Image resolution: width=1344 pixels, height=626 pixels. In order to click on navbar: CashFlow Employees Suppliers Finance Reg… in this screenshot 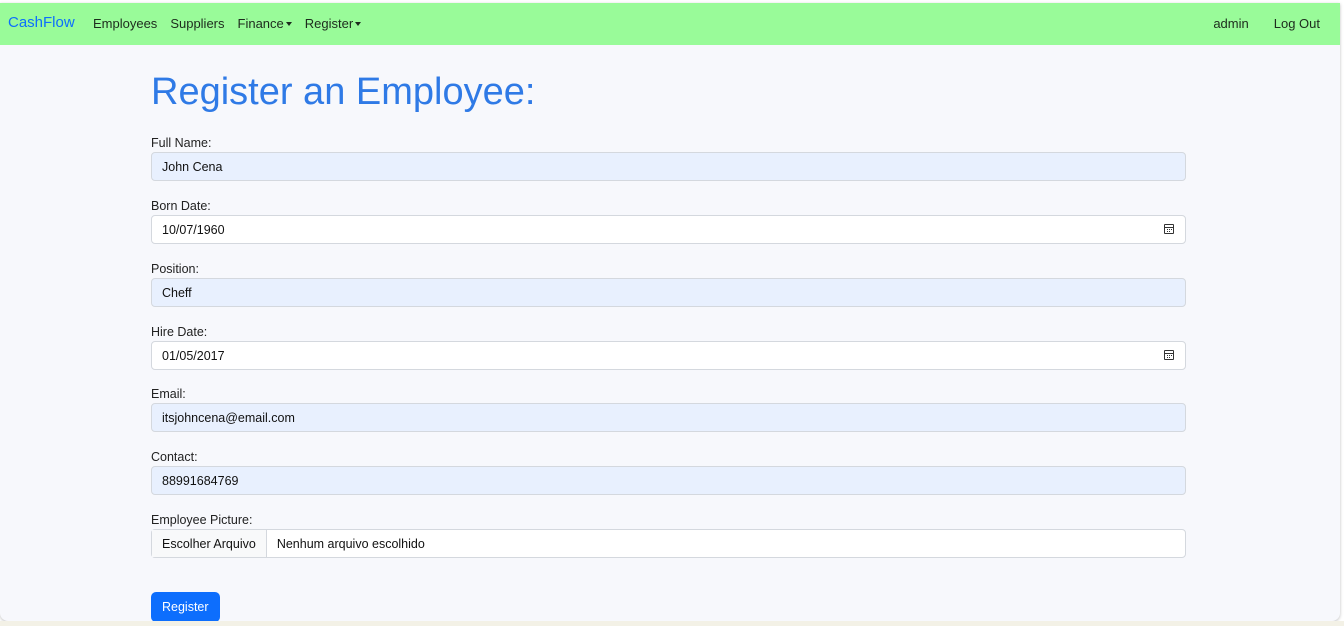, I will do `click(670, 24)`.